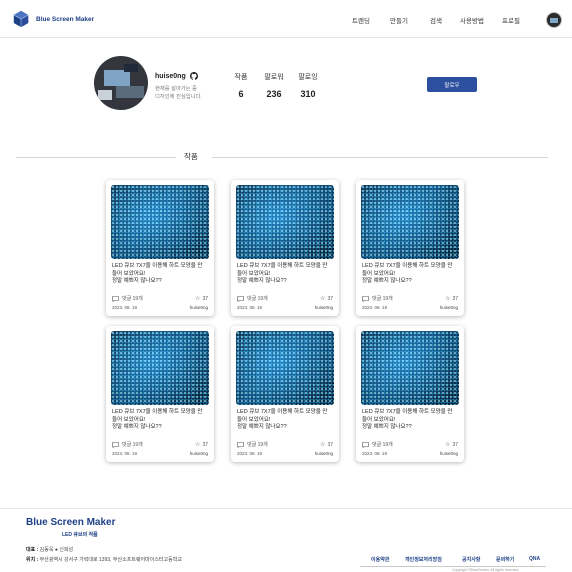  Describe the element at coordinates (178, 97) in the screenshot. I see `bio-line-2: 디자인에 진심입니다.` at that location.